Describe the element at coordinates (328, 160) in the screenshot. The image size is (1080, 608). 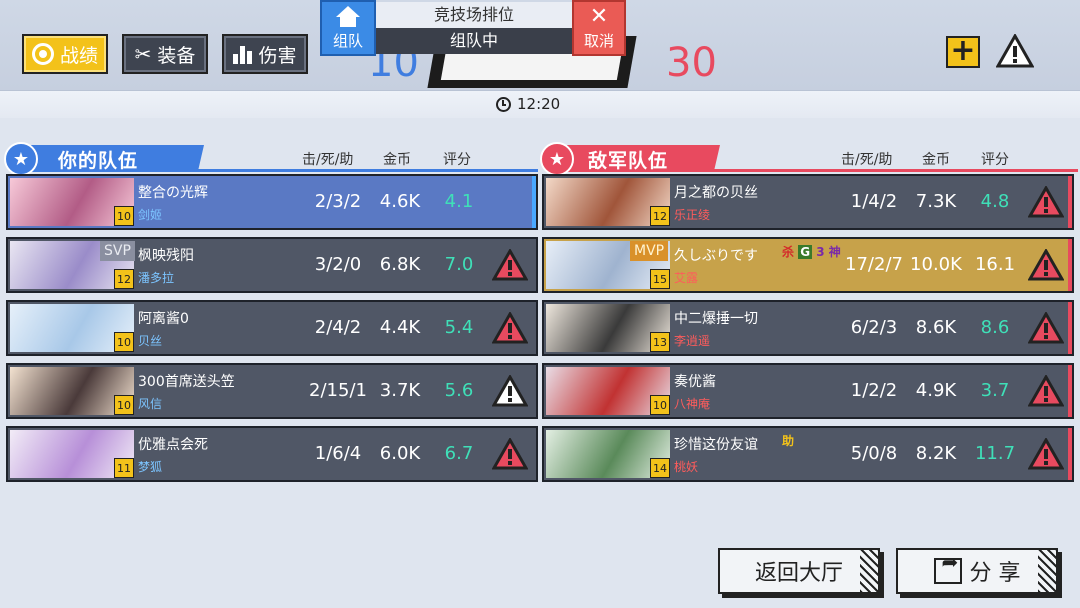
I see `ally-kda-header: 击/死/助` at that location.